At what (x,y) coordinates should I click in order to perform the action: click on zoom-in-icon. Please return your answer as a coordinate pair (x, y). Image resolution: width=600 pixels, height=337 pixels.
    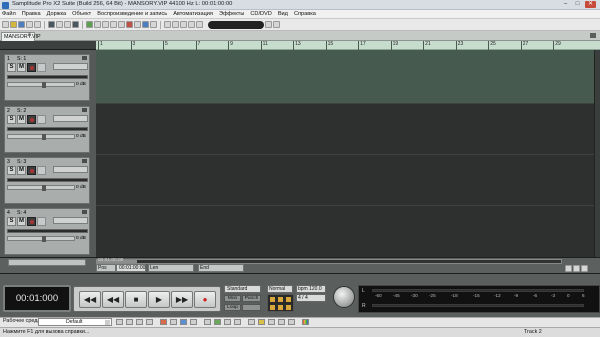
    Looking at the image, I should click on (568, 268).